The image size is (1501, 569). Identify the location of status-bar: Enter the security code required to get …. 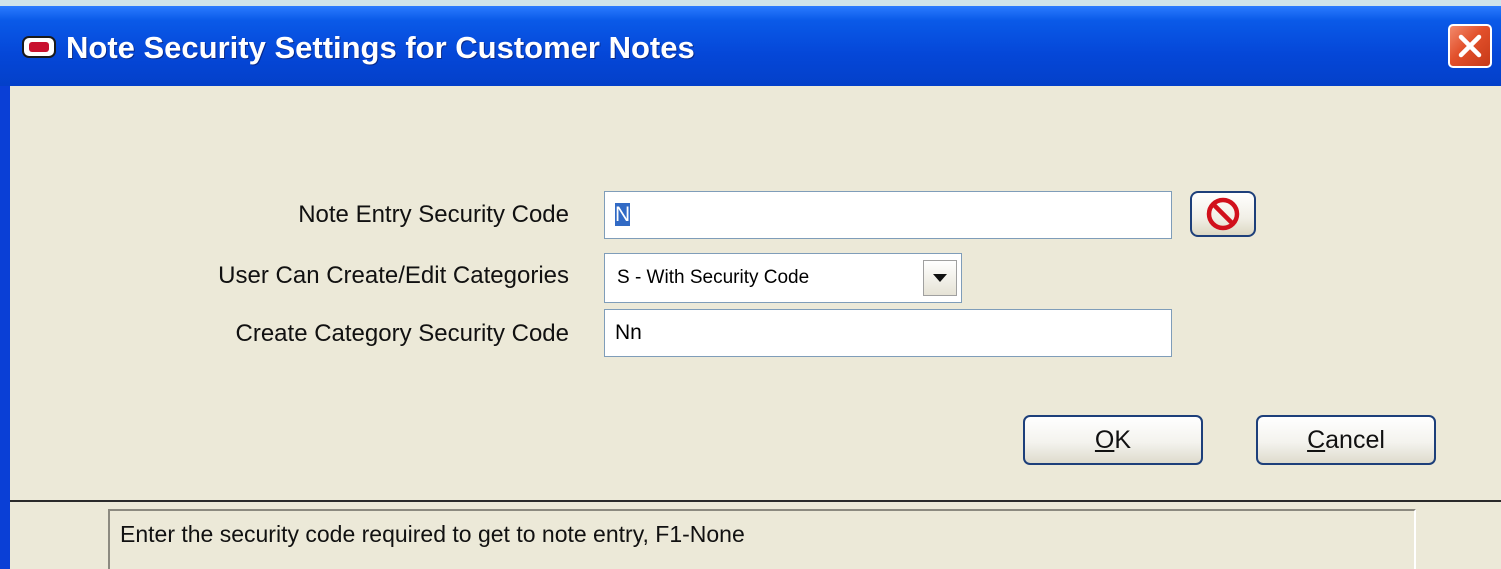
(762, 539).